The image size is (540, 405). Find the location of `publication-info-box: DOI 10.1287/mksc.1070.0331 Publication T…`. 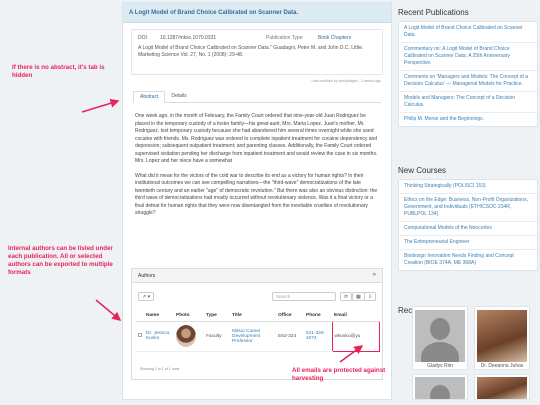

publication-info-box: DOI 10.1287/mksc.1070.0331 Publication T… is located at coordinates (257, 52).